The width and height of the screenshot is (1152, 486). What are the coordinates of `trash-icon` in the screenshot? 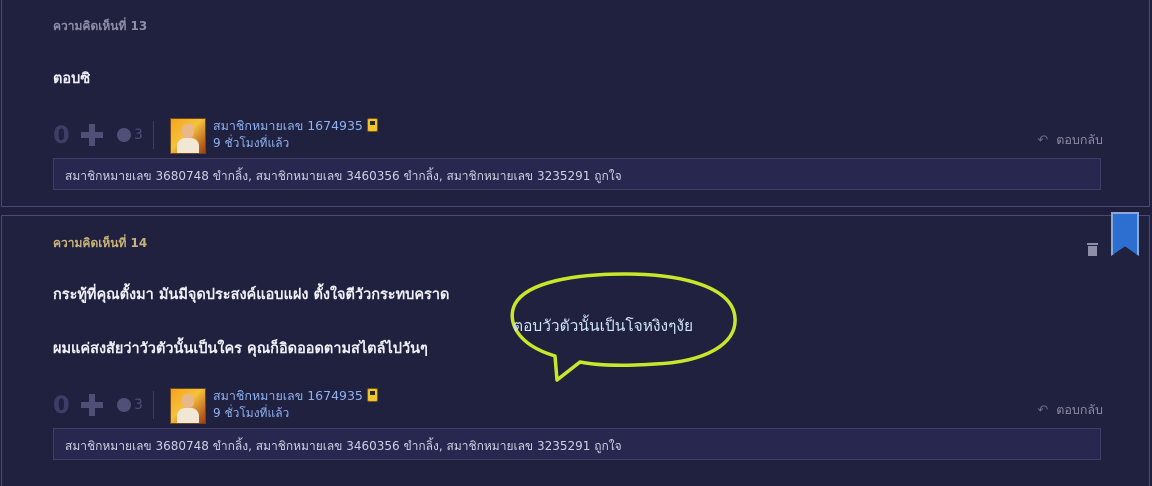 It's located at (1092, 250).